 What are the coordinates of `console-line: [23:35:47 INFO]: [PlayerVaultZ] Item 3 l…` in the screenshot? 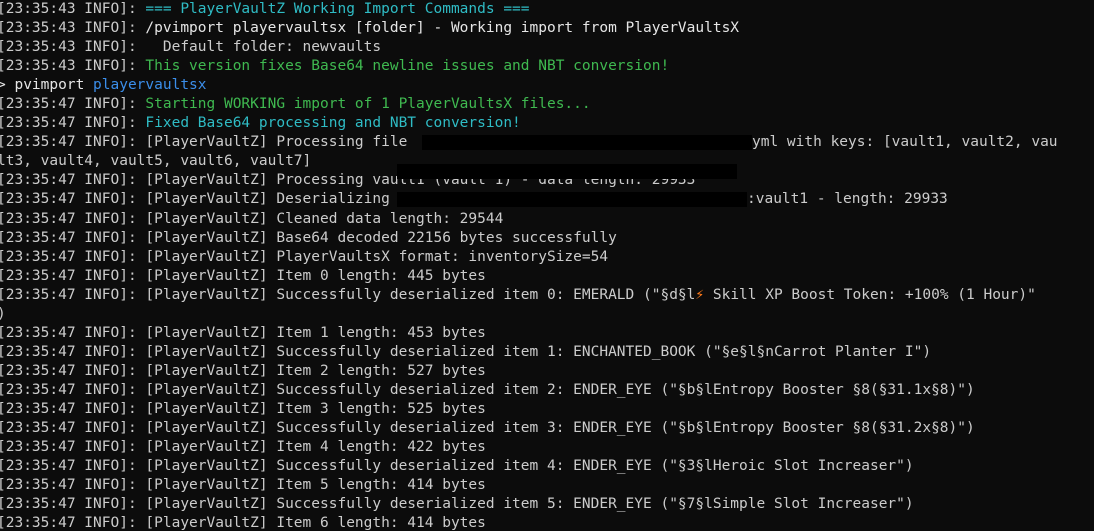 It's located at (545, 409).